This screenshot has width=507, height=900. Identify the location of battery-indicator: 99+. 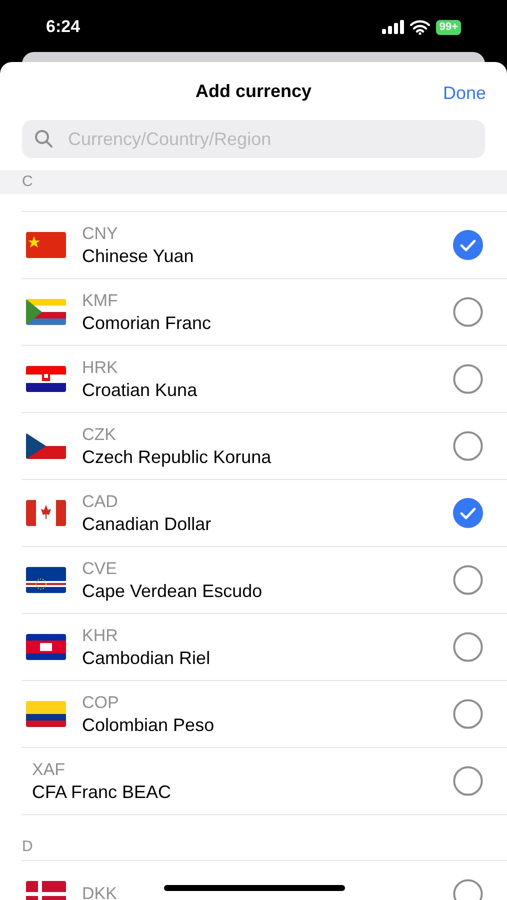
(448, 27).